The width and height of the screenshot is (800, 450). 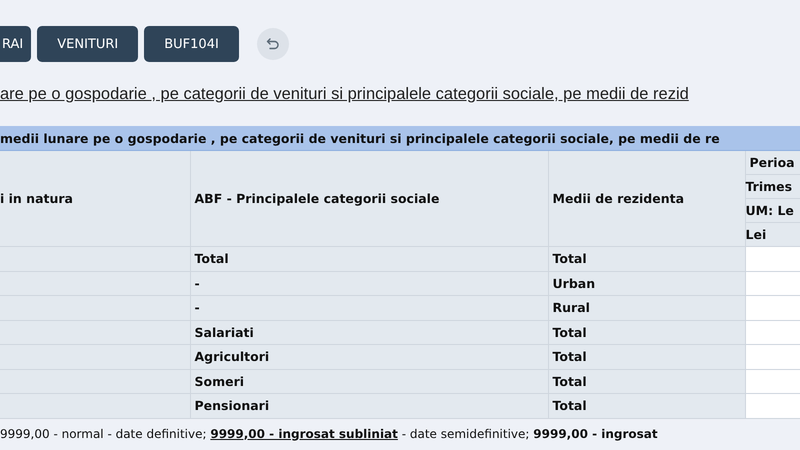 What do you see at coordinates (87, 44) in the screenshot?
I see `nav-button: VENITURI` at bounding box center [87, 44].